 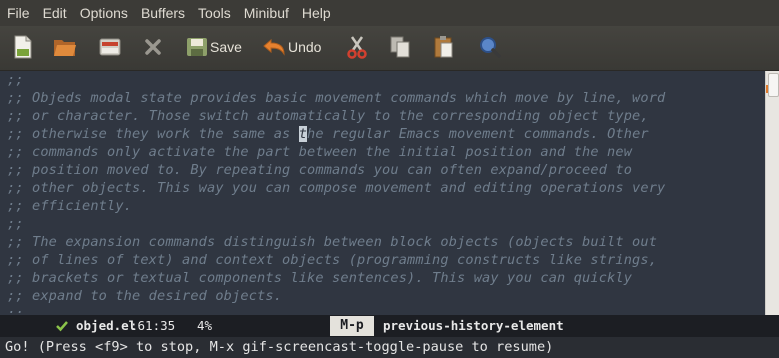 What do you see at coordinates (153, 134) in the screenshot?
I see `cursor-line-prefix: ;; otherwise they work the same as` at bounding box center [153, 134].